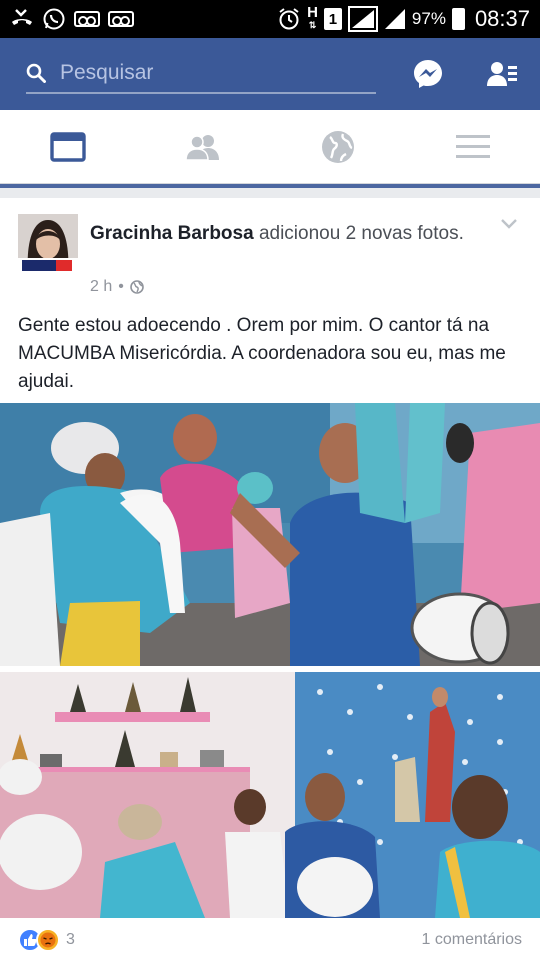 Image resolution: width=540 pixels, height=960 pixels. I want to click on search-icon, so click(36, 73).